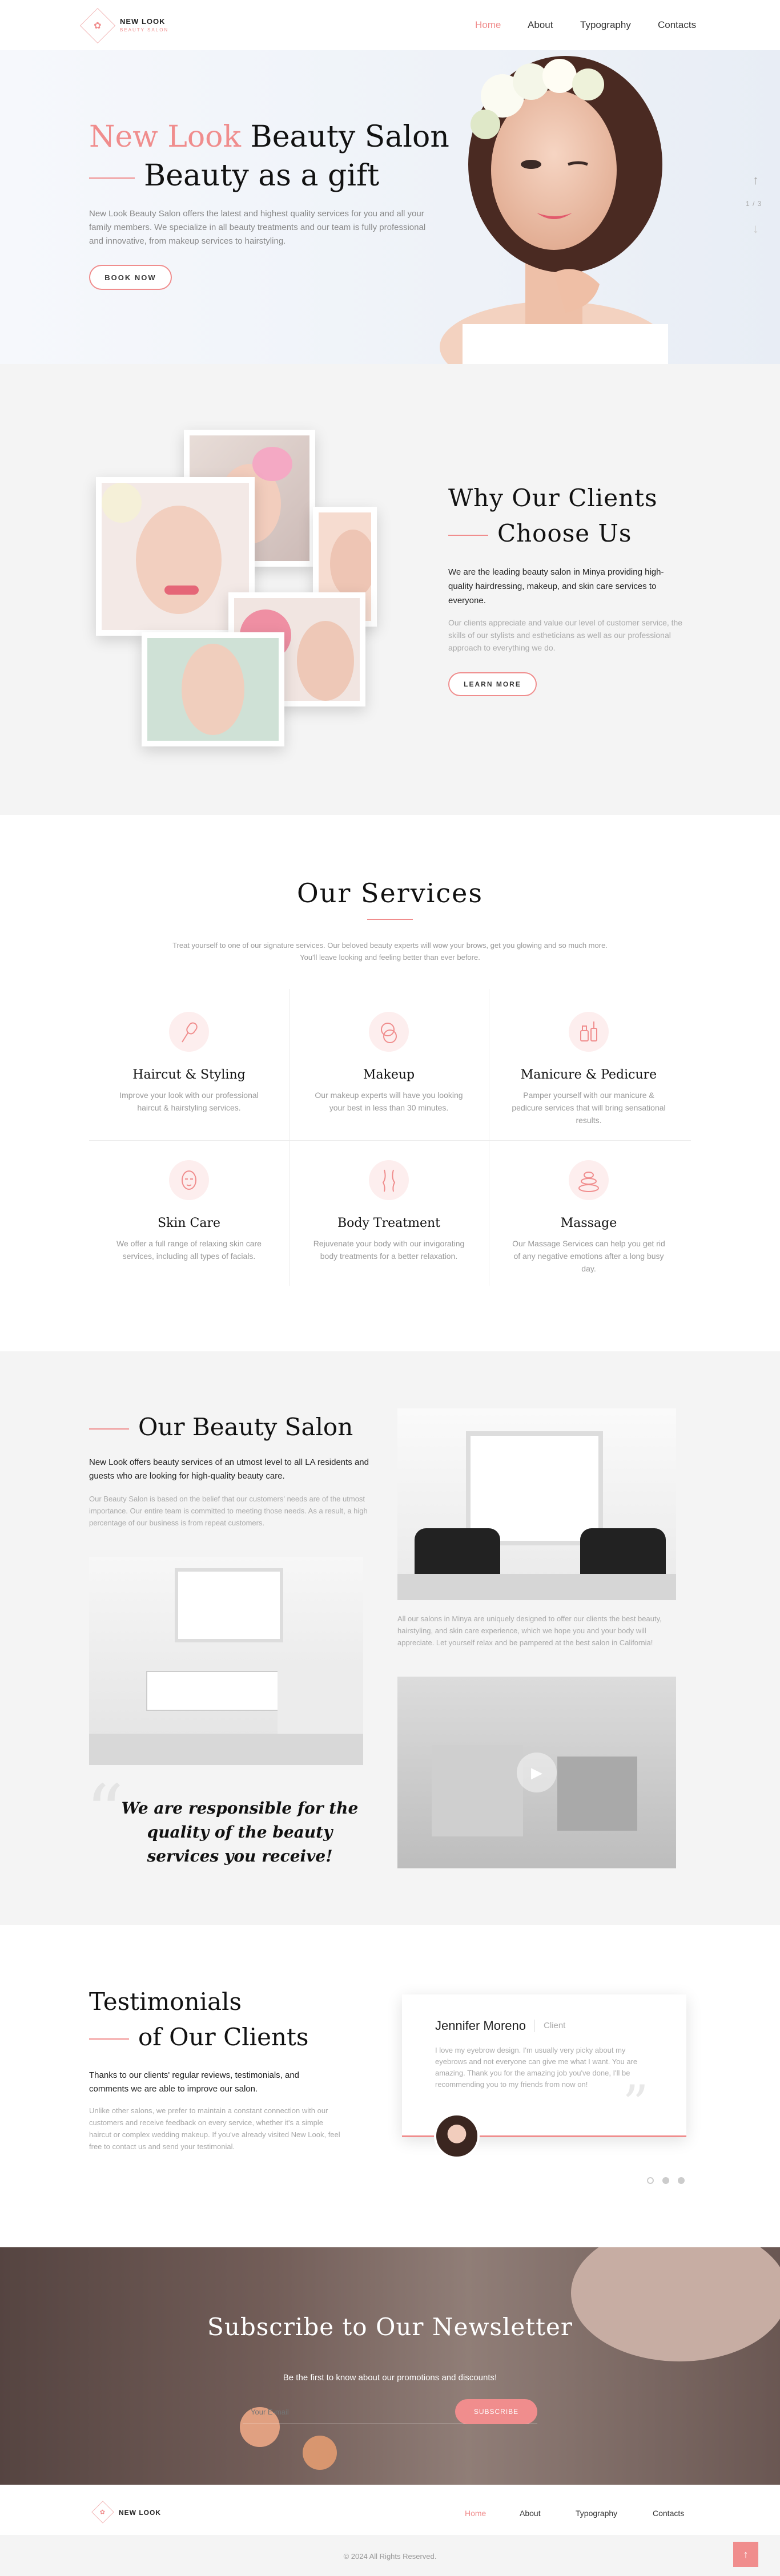  Describe the element at coordinates (488, 25) in the screenshot. I see `nav-home: Home` at that location.